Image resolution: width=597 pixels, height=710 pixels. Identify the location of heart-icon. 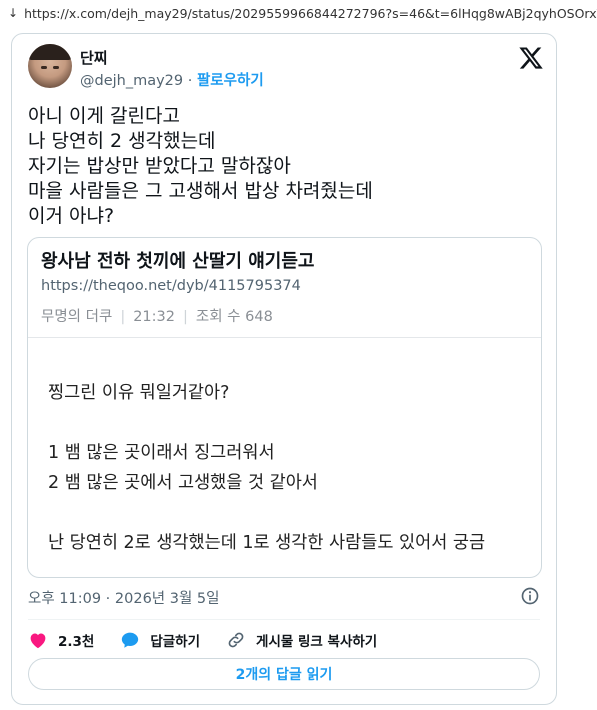
(38, 641).